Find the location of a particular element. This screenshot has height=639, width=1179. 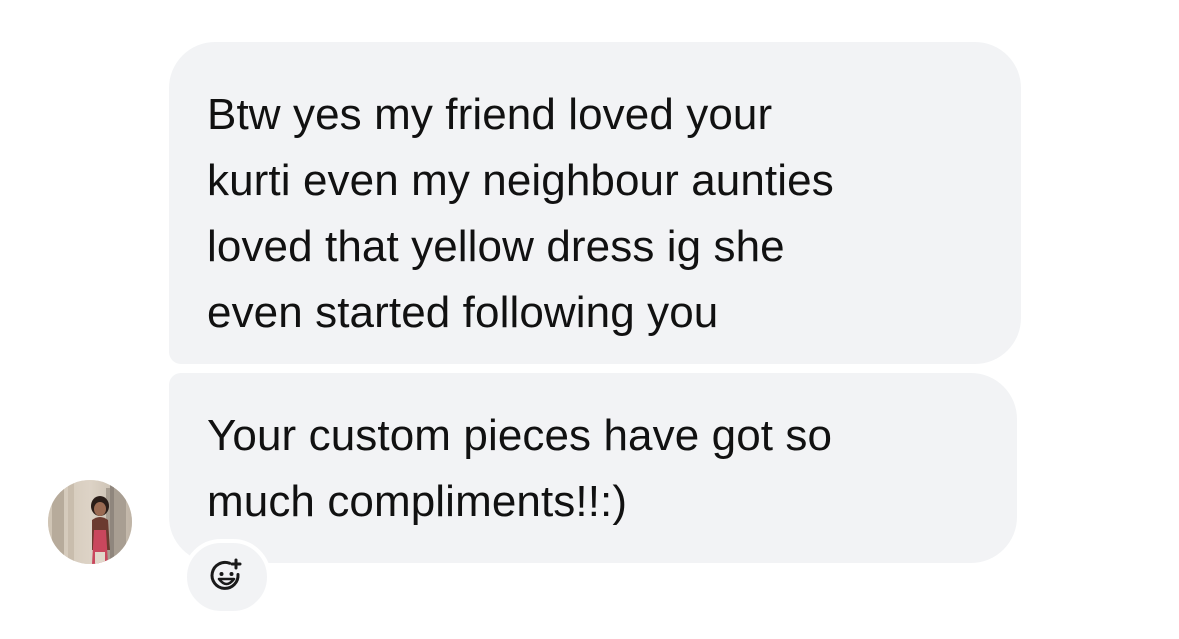

add-reaction-button is located at coordinates (227, 577).